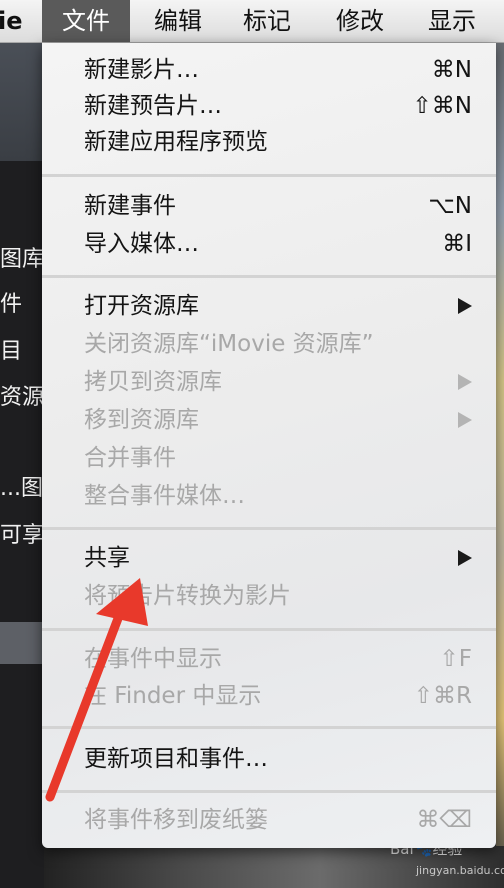  Describe the element at coordinates (269, 458) in the screenshot. I see `menu-item-merge-events: 合并事件` at that location.